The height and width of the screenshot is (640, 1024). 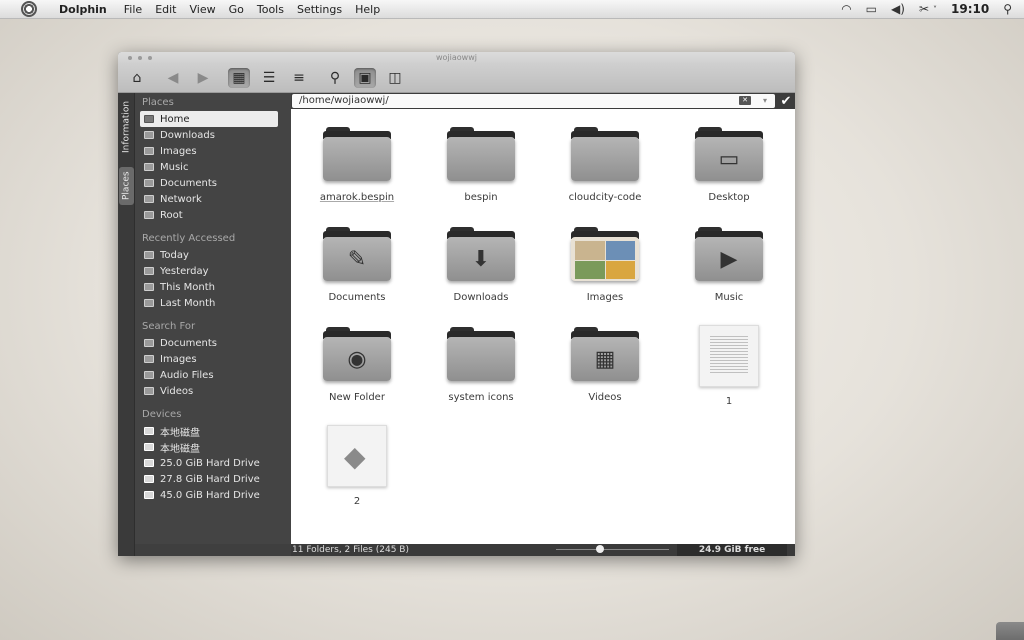 I want to click on file-item: ◆ 2, so click(x=357, y=466).